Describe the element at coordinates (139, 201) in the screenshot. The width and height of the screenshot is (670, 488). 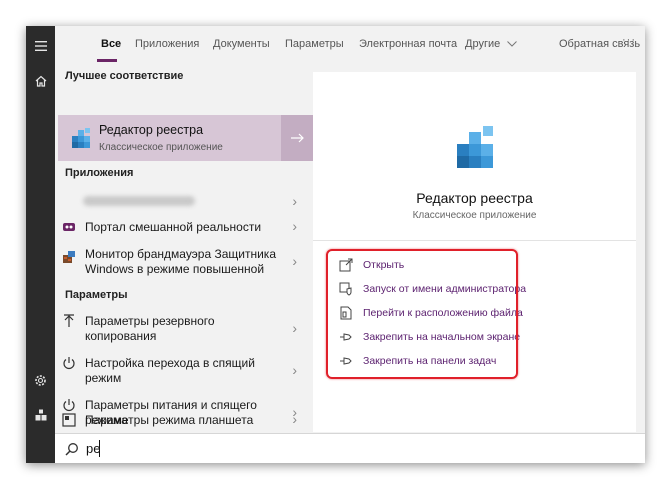
I see `blurred-app-entry` at that location.